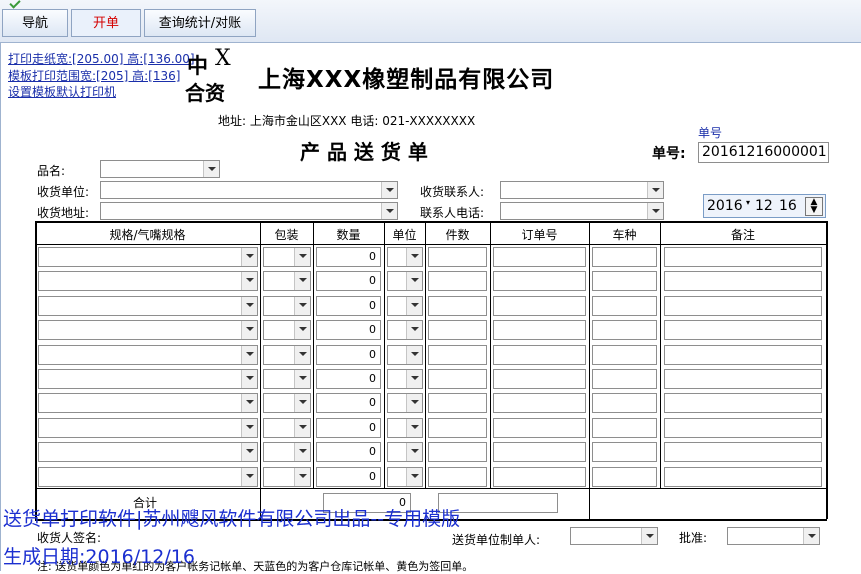 This screenshot has height=574, width=861. What do you see at coordinates (763, 152) in the screenshot?
I see `order-number-field: 20161216000001` at bounding box center [763, 152].